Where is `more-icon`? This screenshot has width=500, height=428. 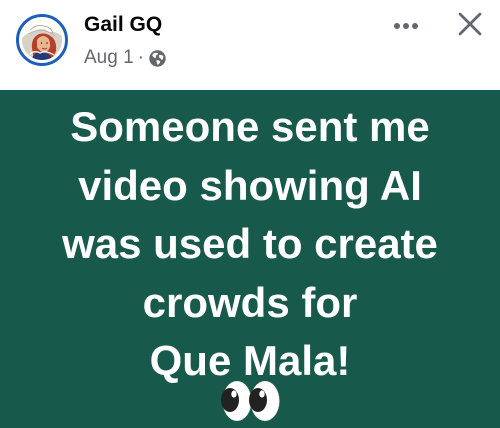 more-icon is located at coordinates (406, 26).